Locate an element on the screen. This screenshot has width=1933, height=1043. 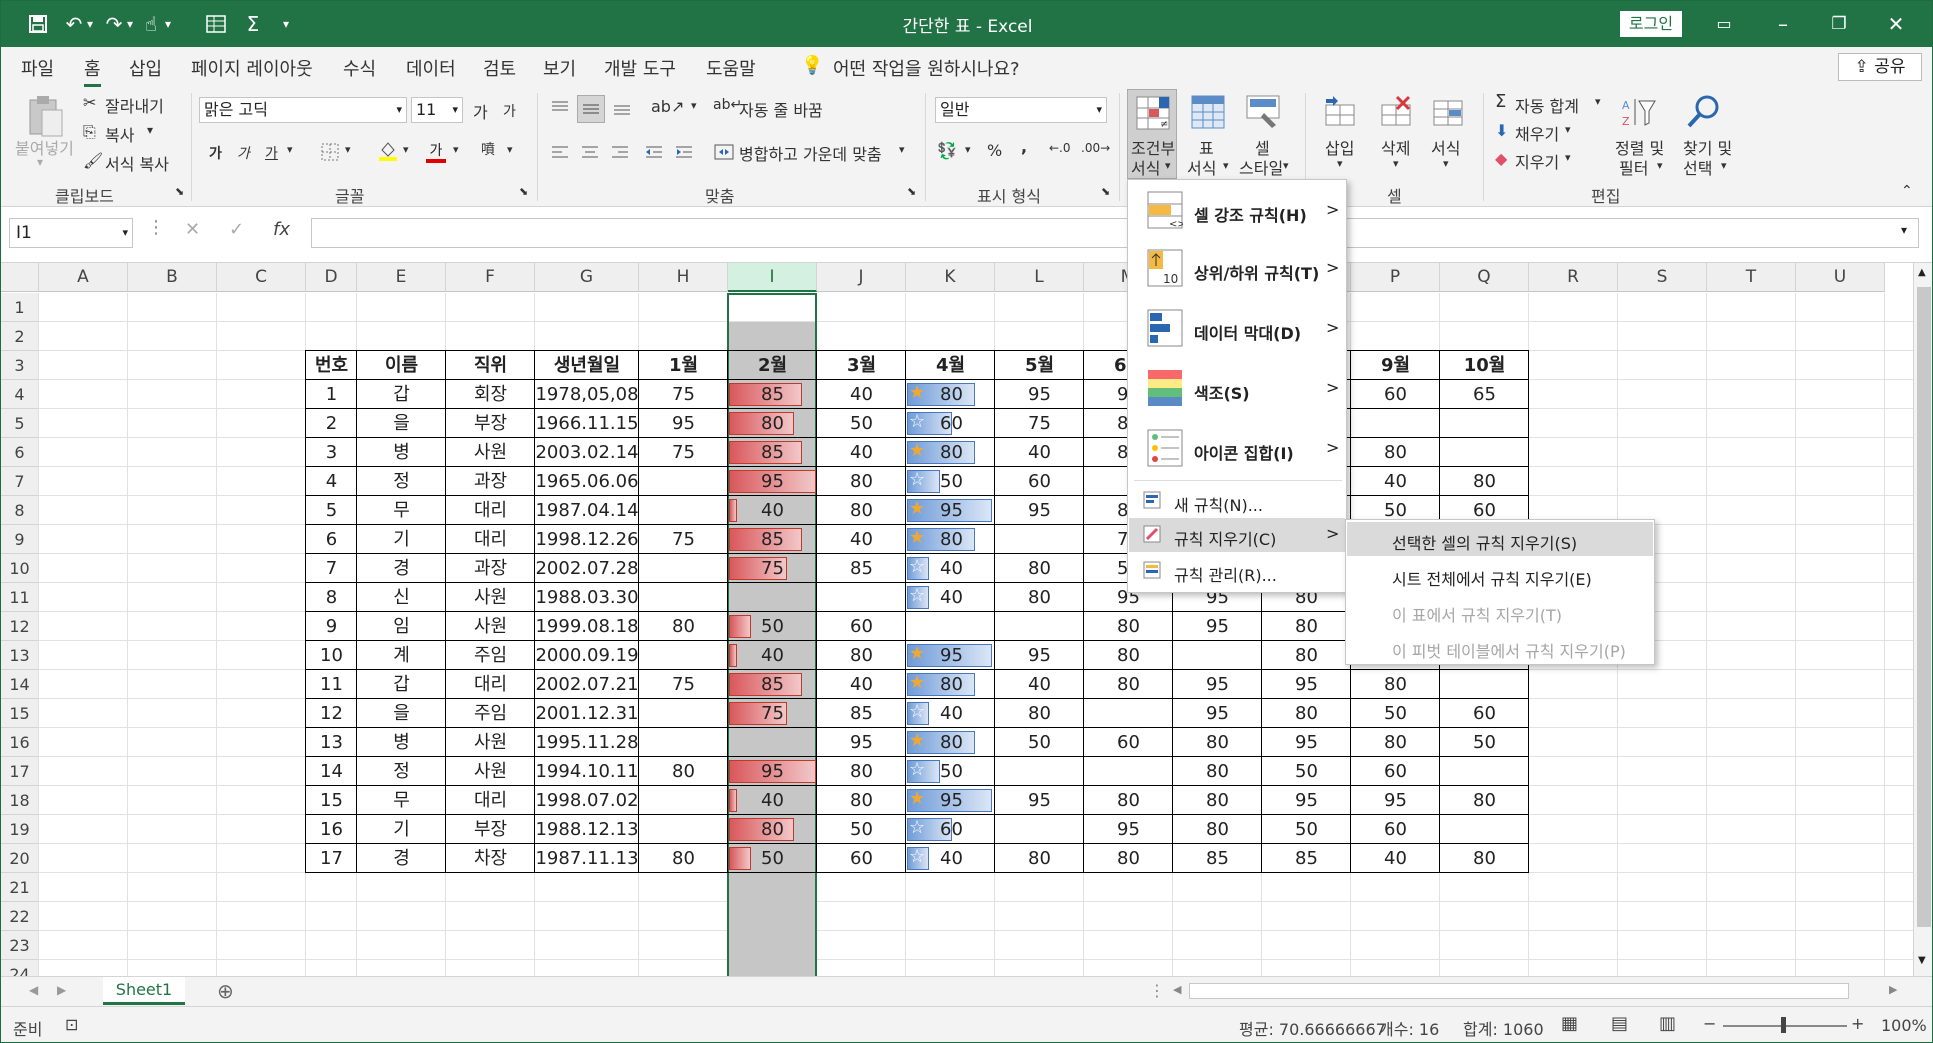
vertical-scroll-thumb is located at coordinates (1924, 607).